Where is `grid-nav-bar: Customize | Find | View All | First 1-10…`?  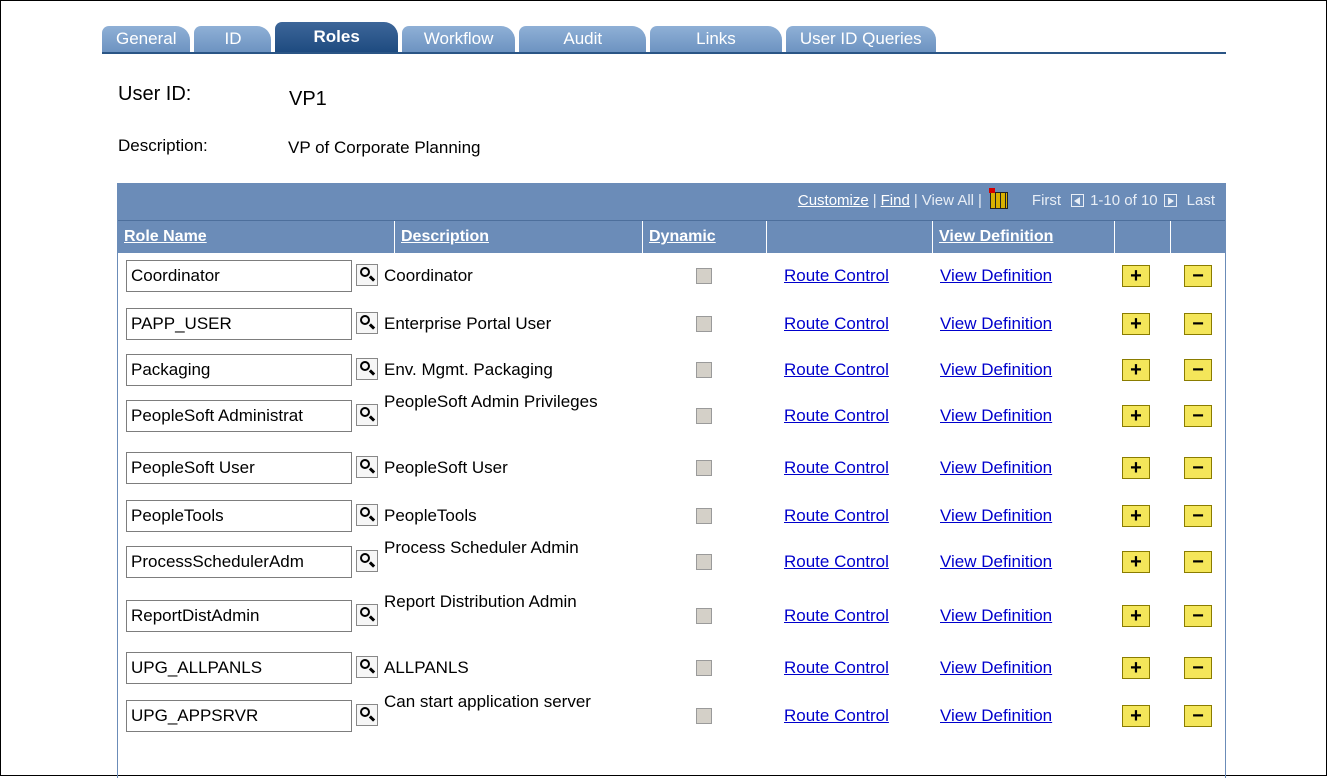
grid-nav-bar: Customize | Find | View All | First 1-10… is located at coordinates (671, 202).